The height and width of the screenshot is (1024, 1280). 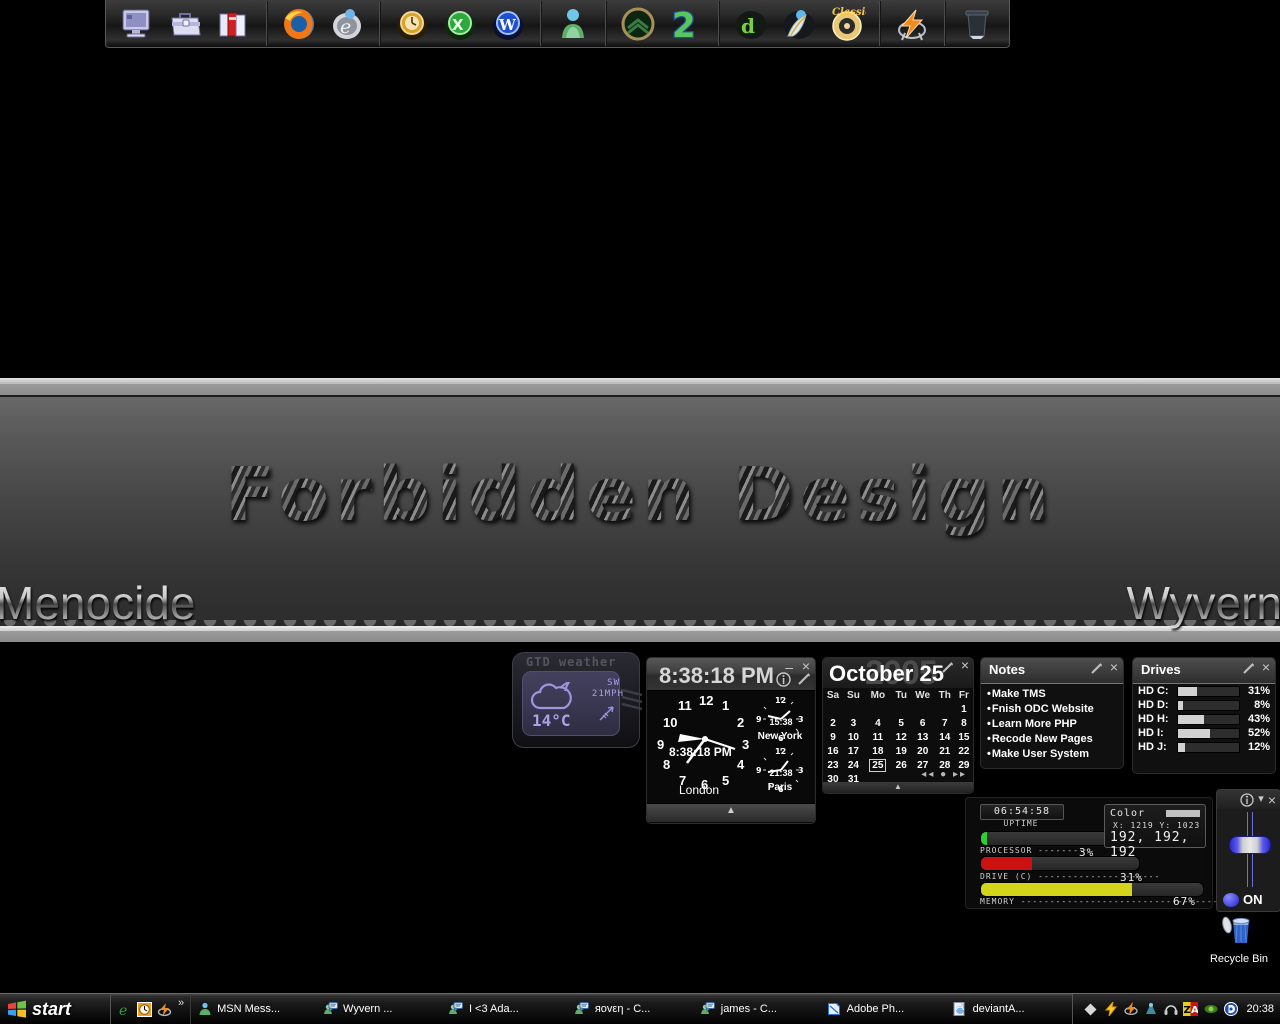 I want to click on calendar-day-cell: 18, so click(x=878, y=751).